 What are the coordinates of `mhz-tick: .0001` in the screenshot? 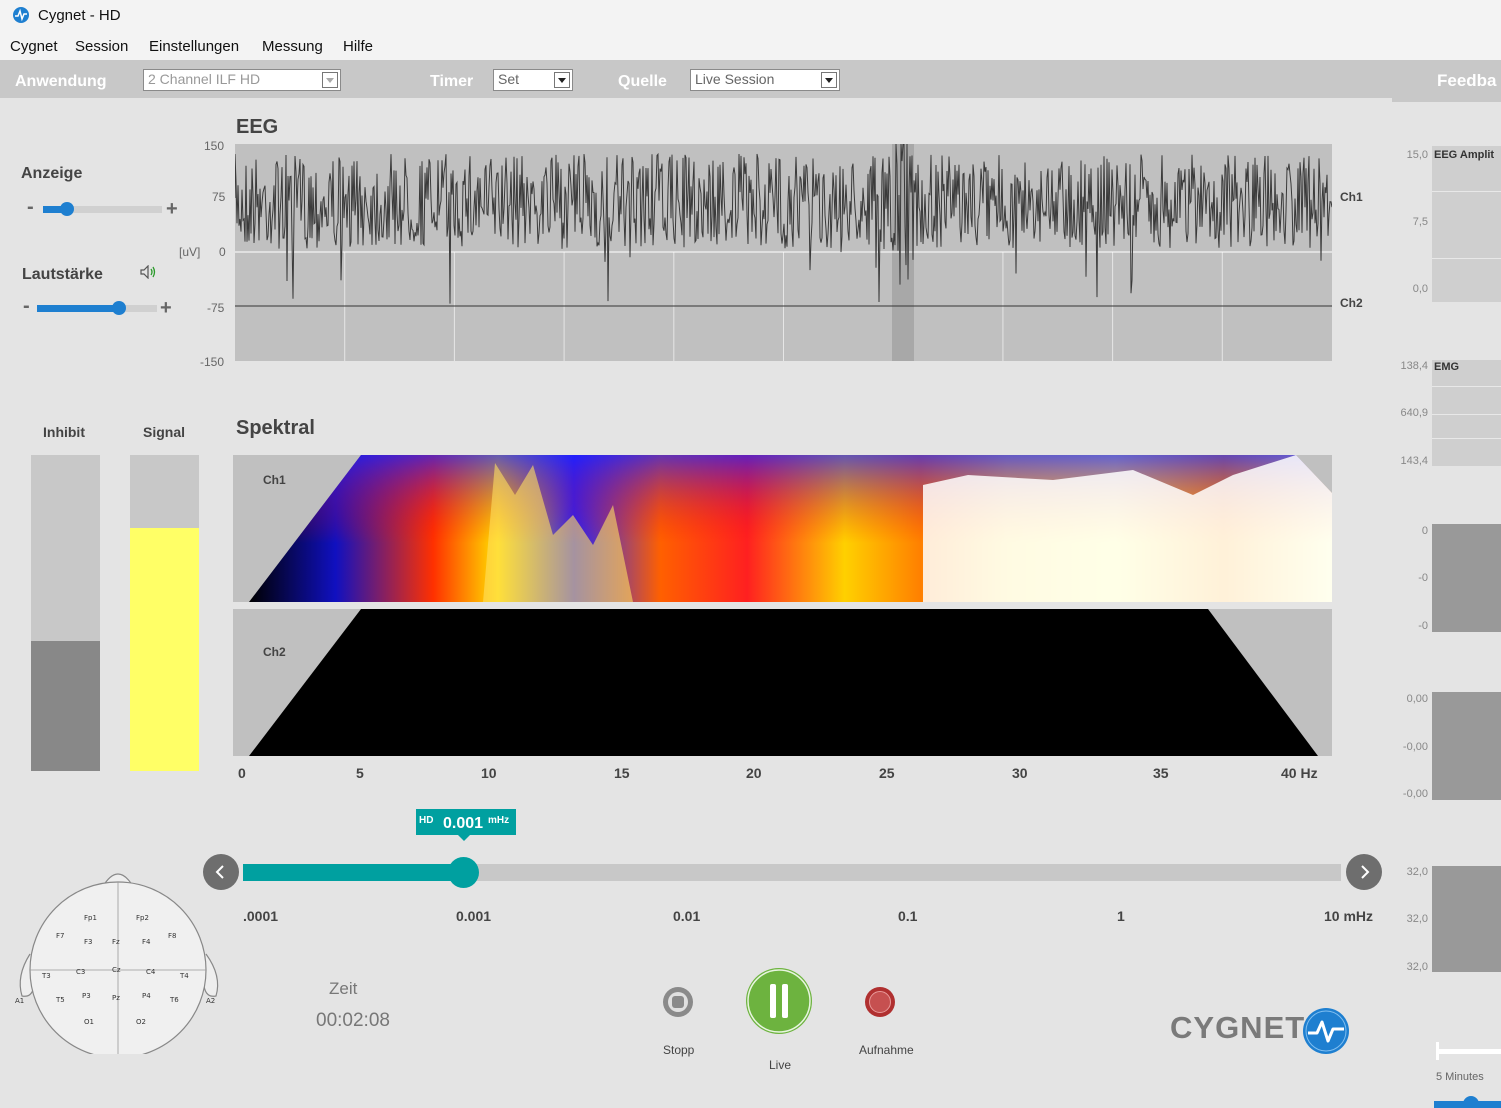 It's located at (261, 916).